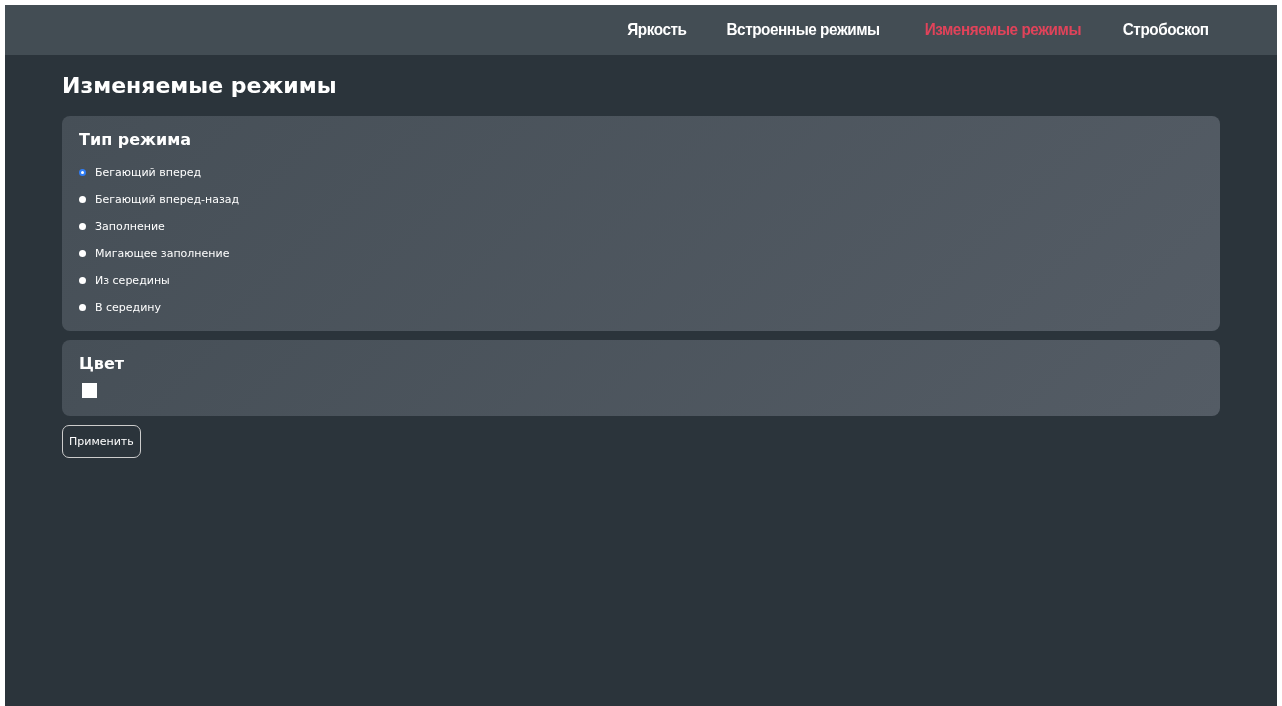 The width and height of the screenshot is (1282, 706). I want to click on card-title: Тип режима, so click(136, 139).